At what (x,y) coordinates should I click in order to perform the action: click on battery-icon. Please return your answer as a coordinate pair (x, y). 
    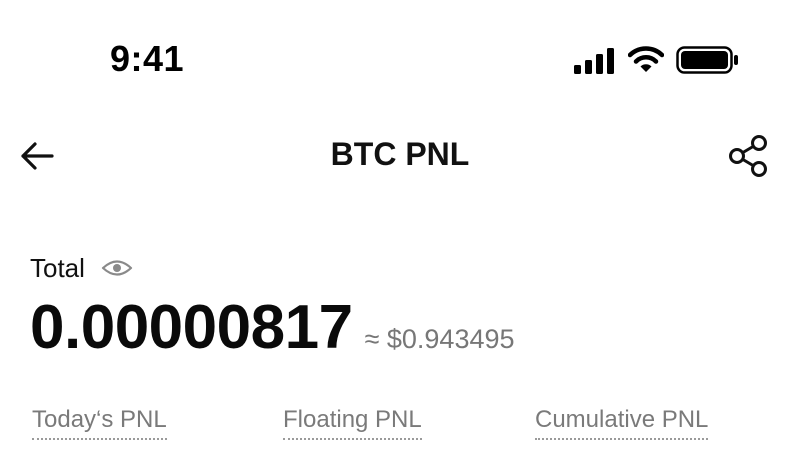
    Looking at the image, I should click on (707, 60).